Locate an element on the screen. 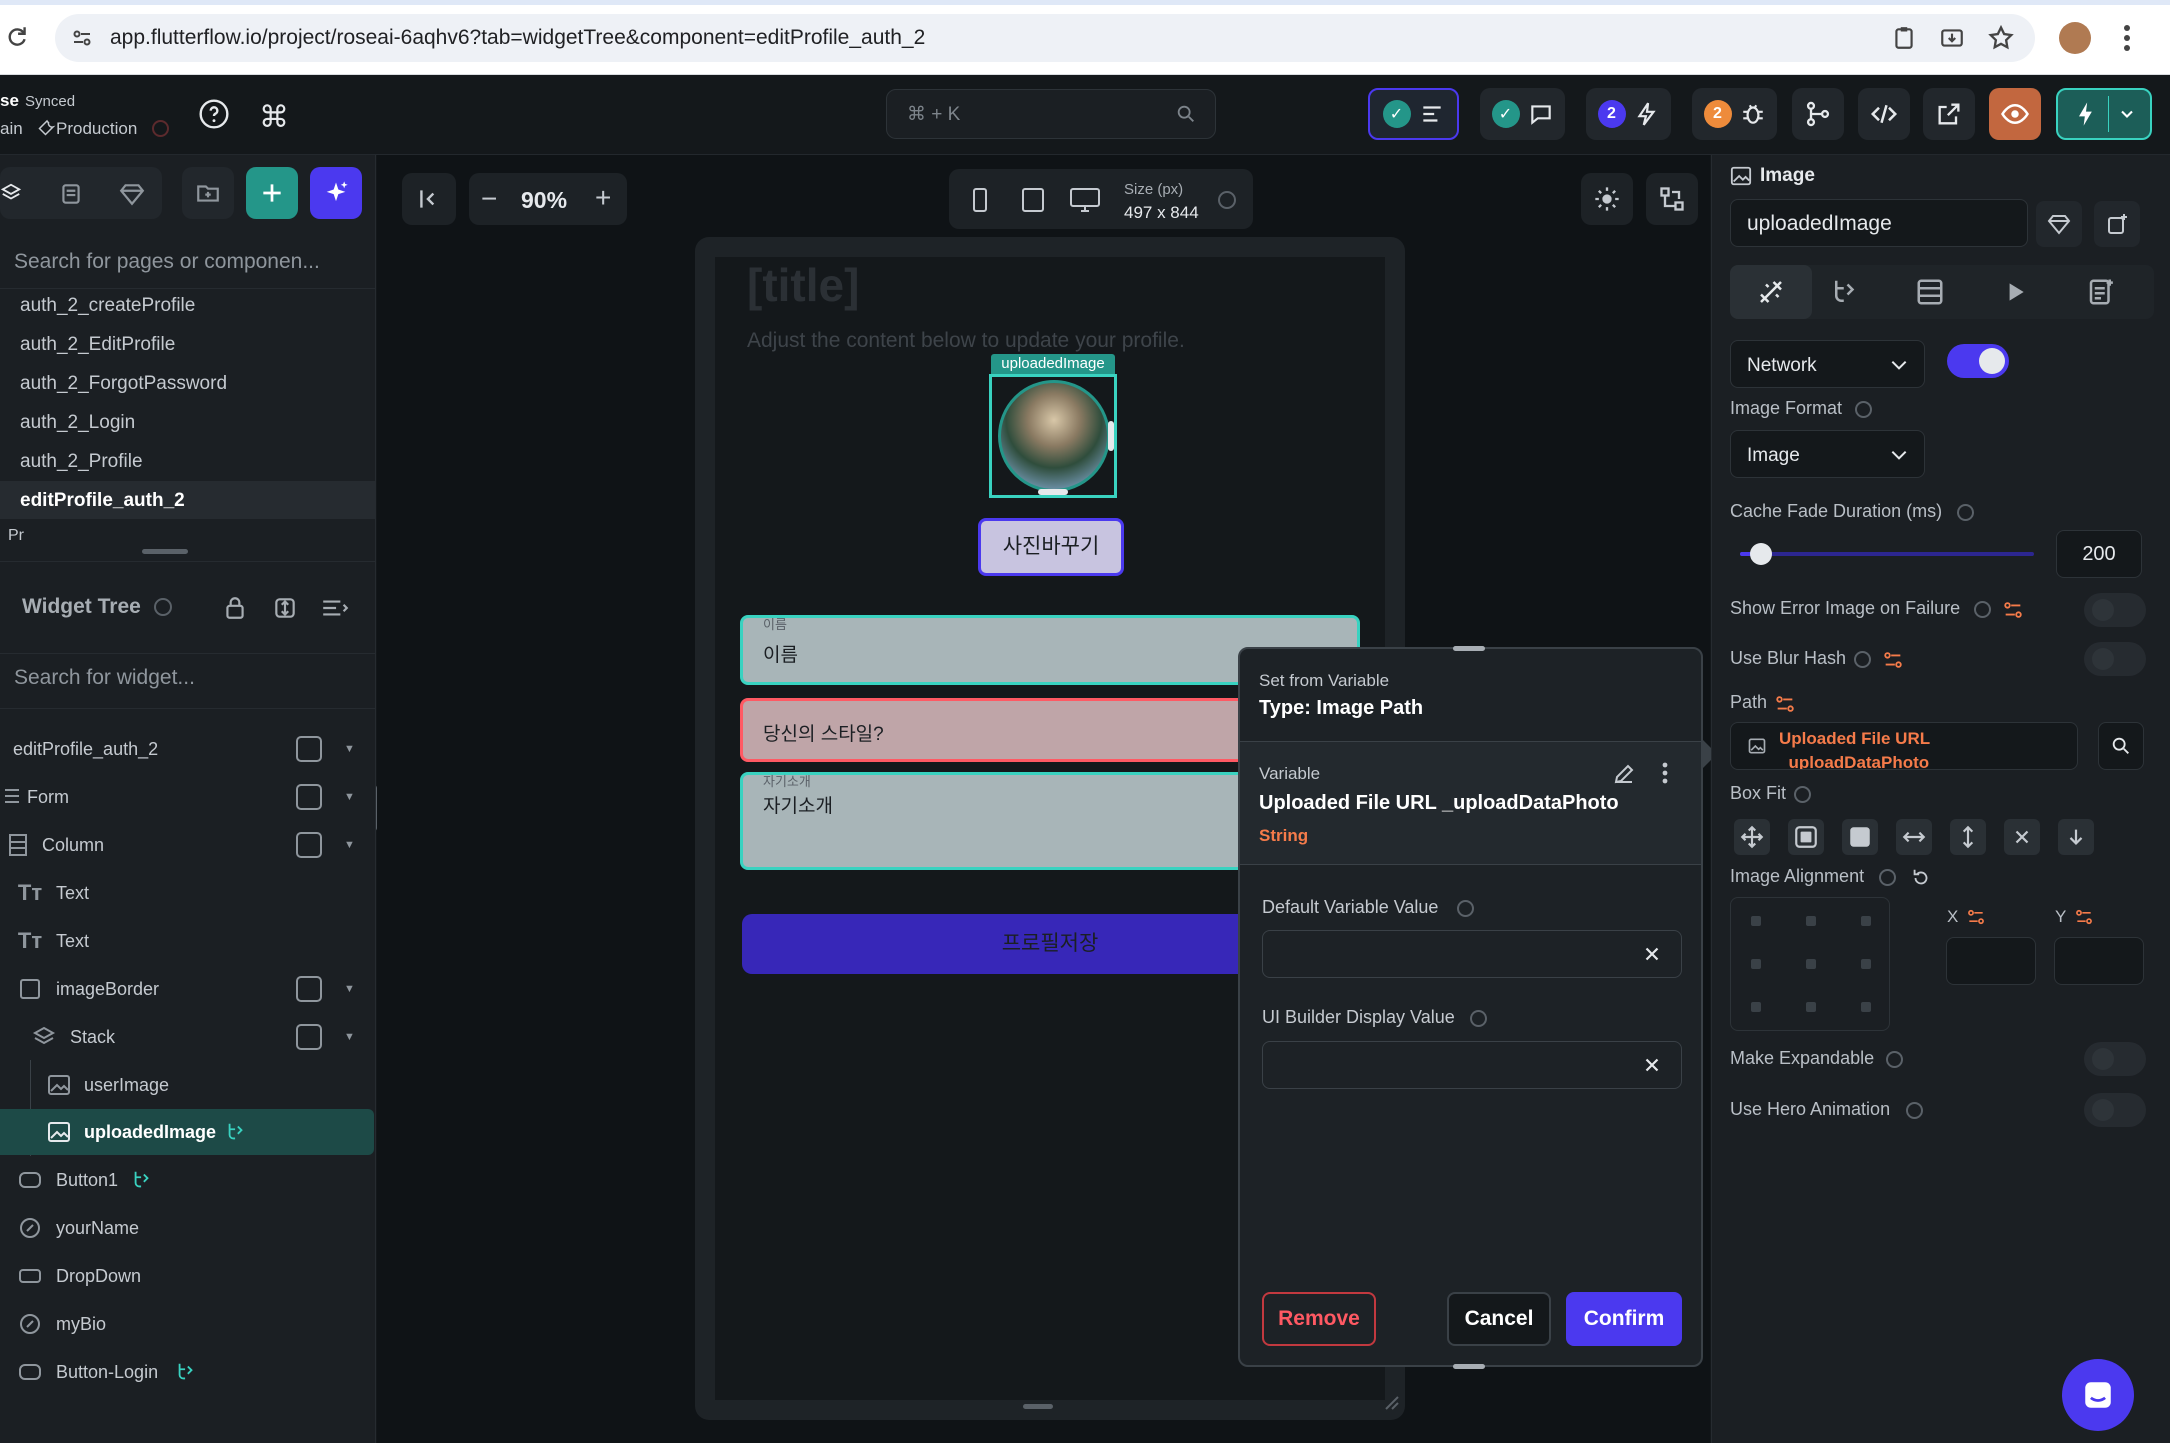  tree-node-yourname: yourName is located at coordinates (188, 1228).